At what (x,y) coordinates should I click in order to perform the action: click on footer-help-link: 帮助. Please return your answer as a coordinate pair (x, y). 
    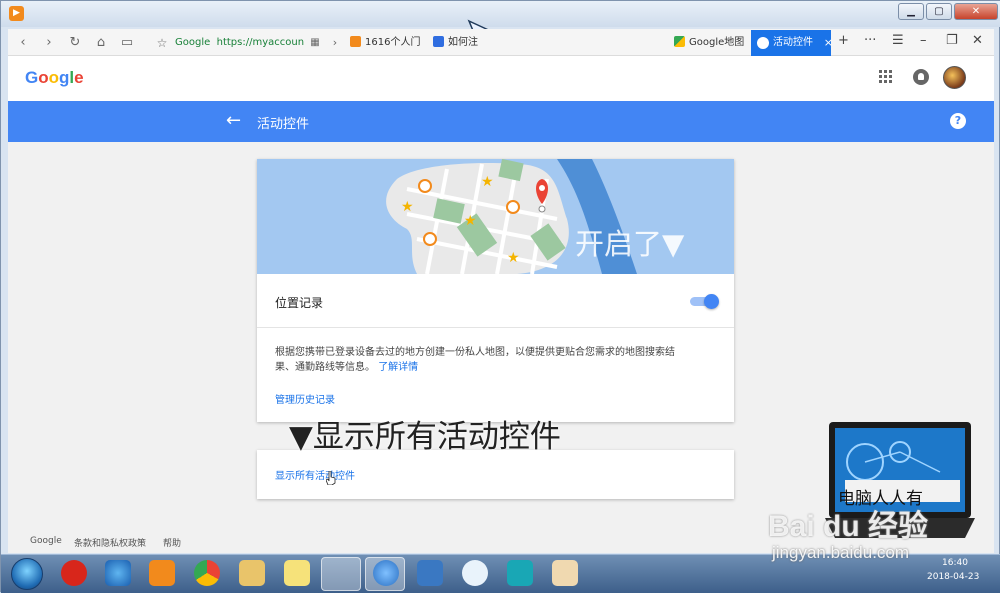
    Looking at the image, I should click on (172, 542).